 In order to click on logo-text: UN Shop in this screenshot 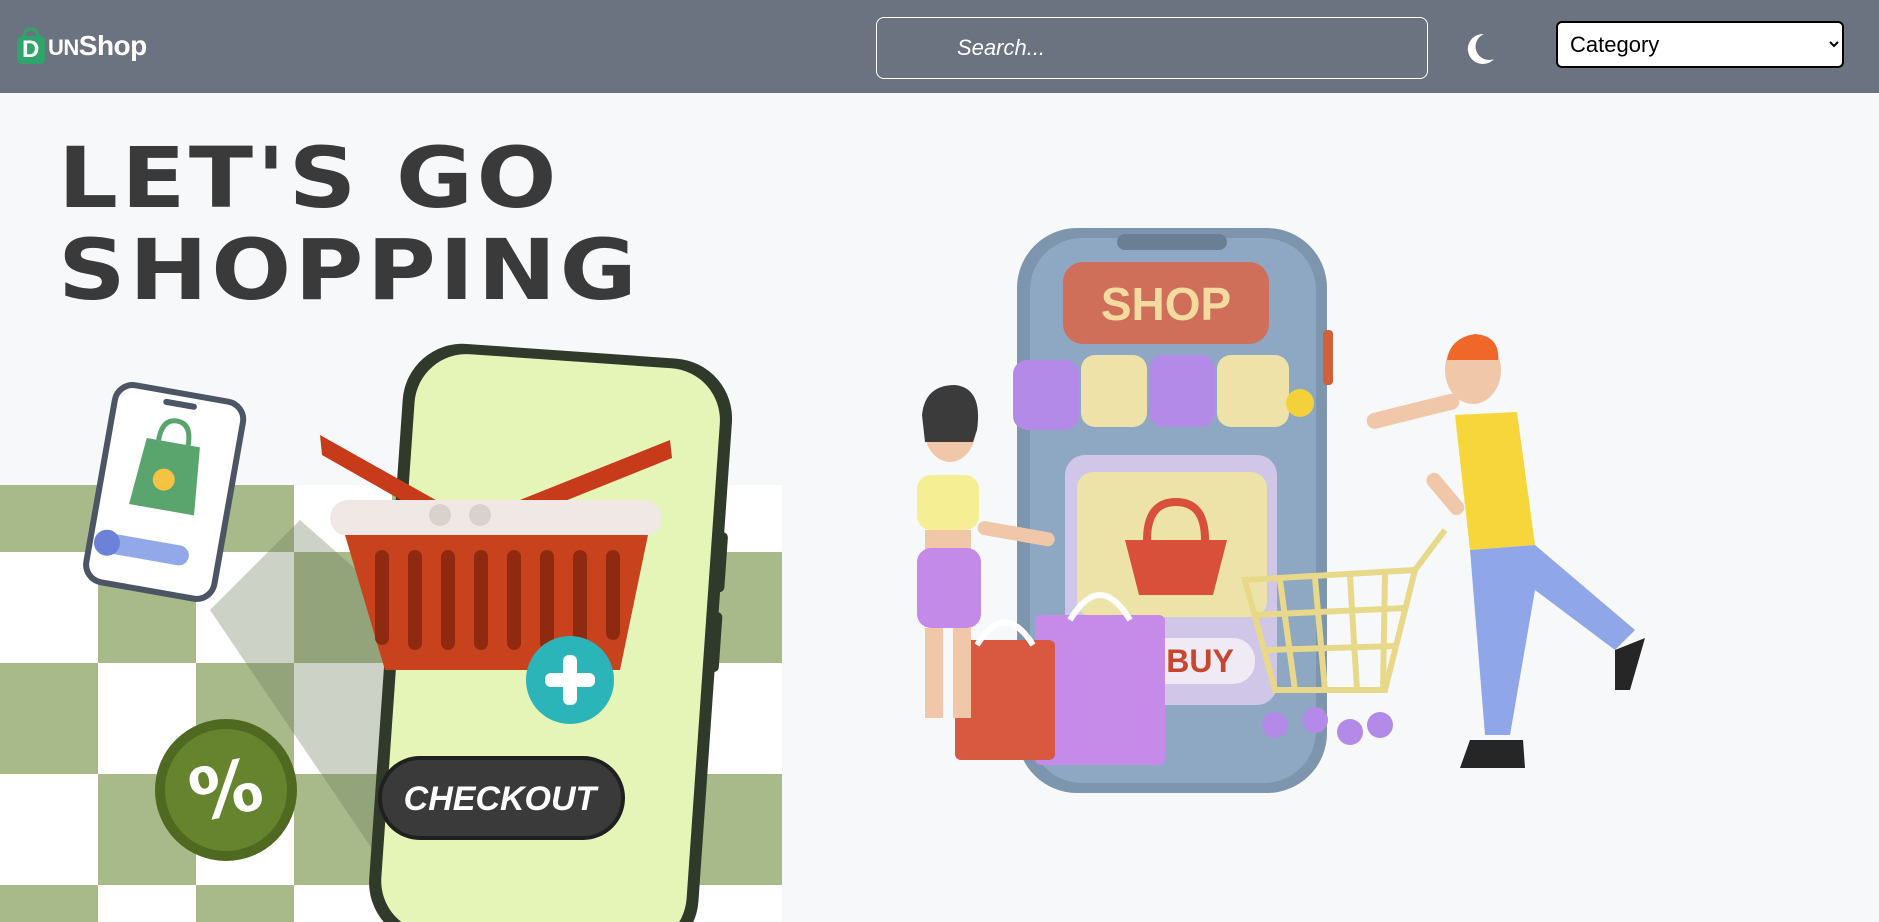, I will do `click(97, 46)`.